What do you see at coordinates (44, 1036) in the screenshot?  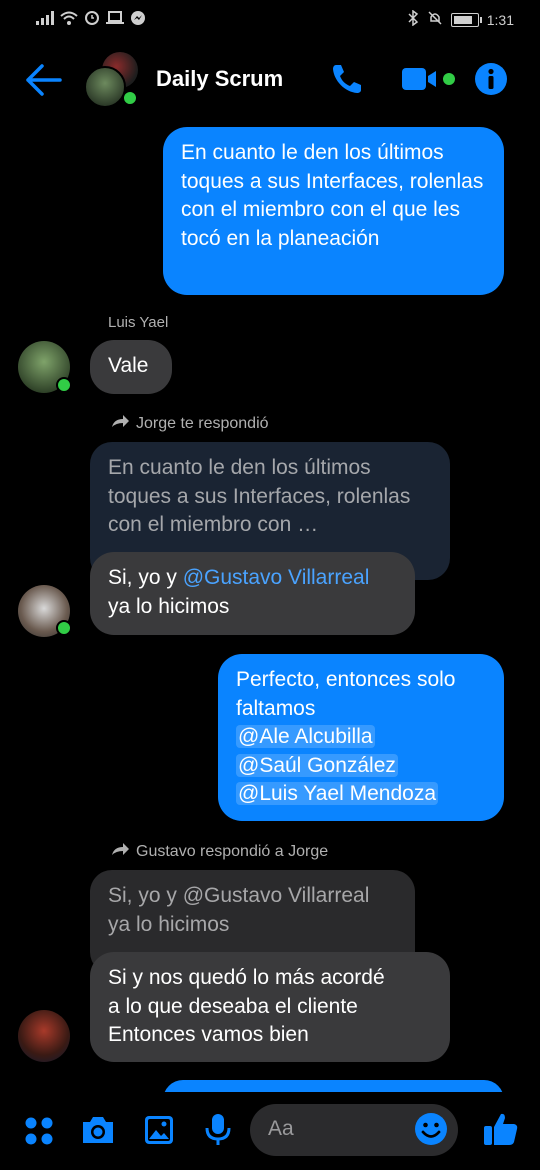 I see `sender-avatar` at bounding box center [44, 1036].